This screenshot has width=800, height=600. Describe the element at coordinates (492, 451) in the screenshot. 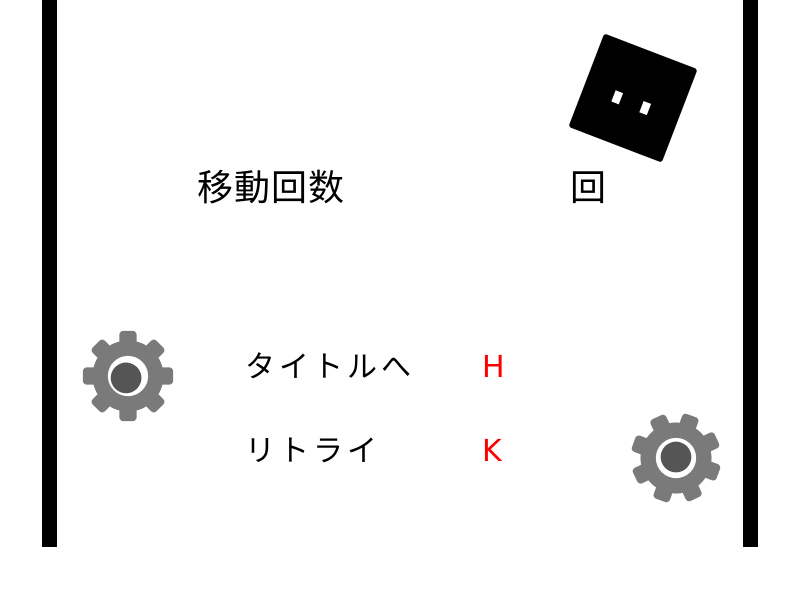

I see `menu-key-hint-retry: K` at that location.